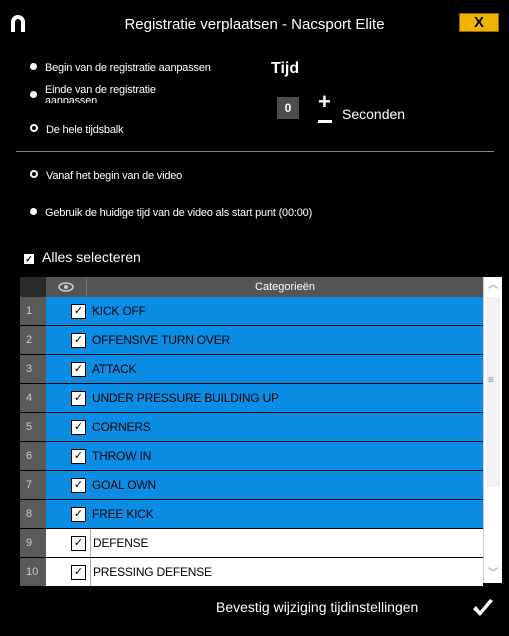  Describe the element at coordinates (324, 102) in the screenshot. I see `plus-button: +` at that location.